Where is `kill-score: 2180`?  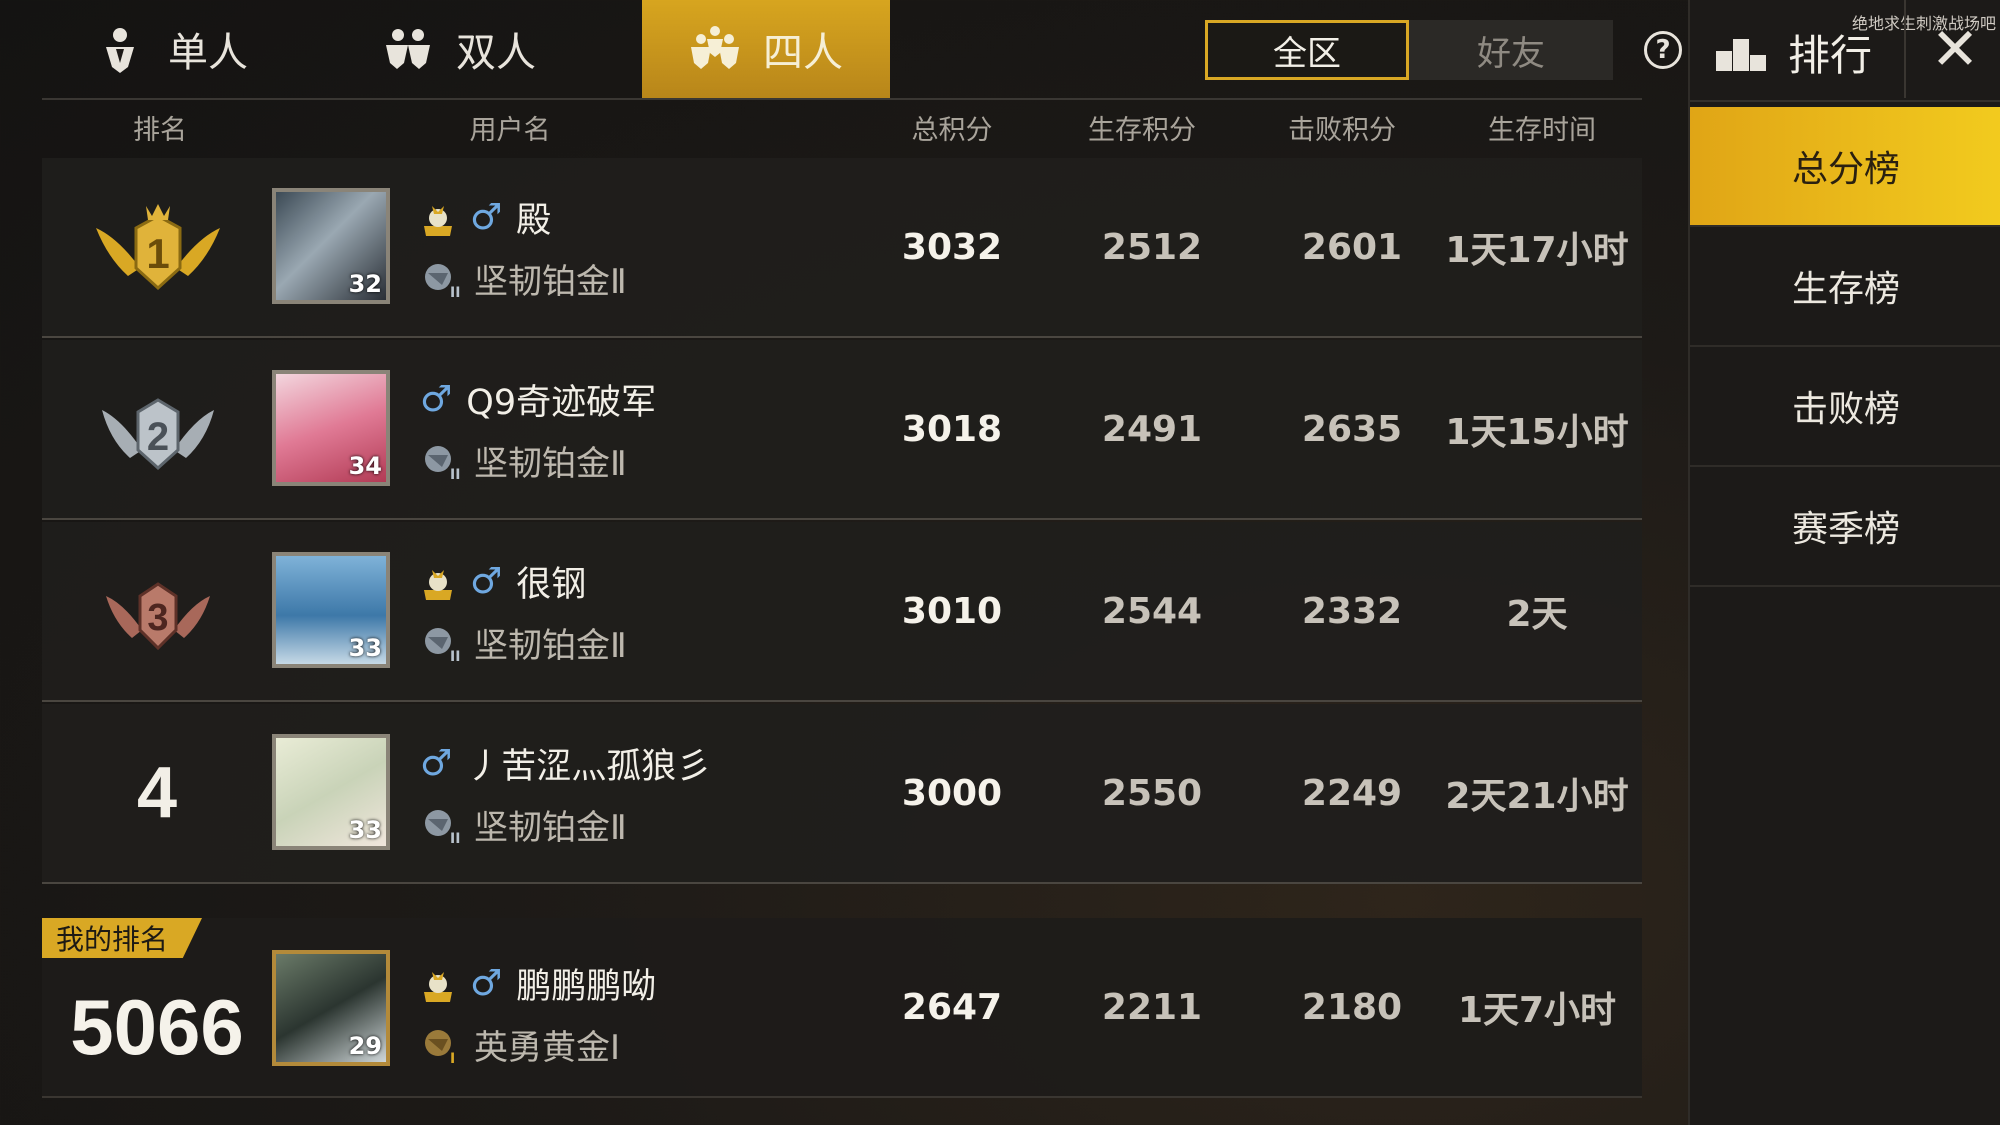
kill-score: 2180 is located at coordinates (1352, 1007).